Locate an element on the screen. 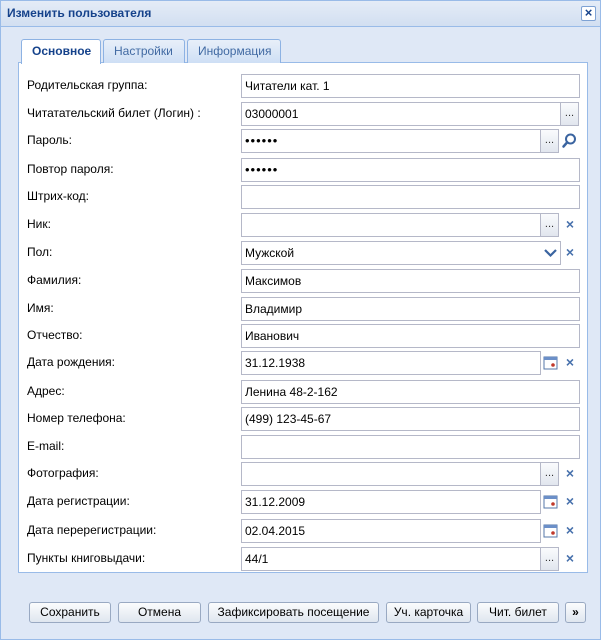  tab-info: Информация is located at coordinates (234, 51).